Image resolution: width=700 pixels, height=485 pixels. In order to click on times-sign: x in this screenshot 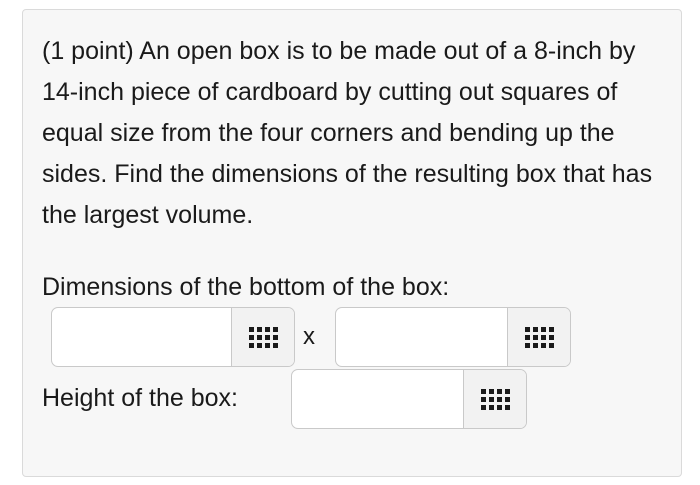, I will do `click(309, 336)`.